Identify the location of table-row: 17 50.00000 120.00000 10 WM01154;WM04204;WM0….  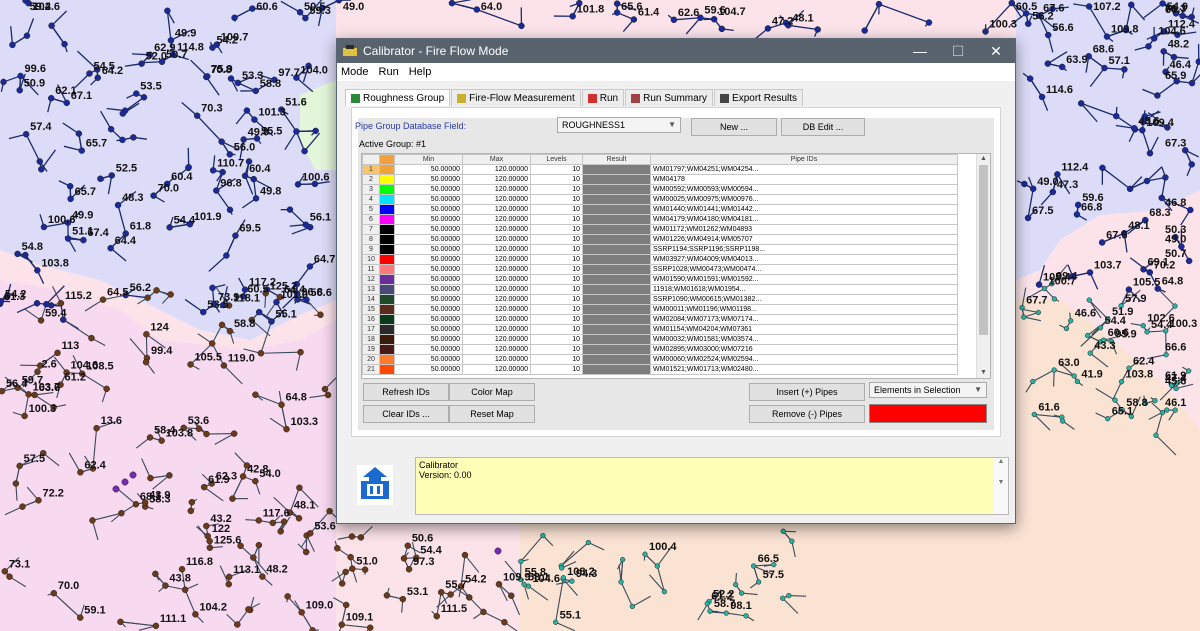
(660, 329).